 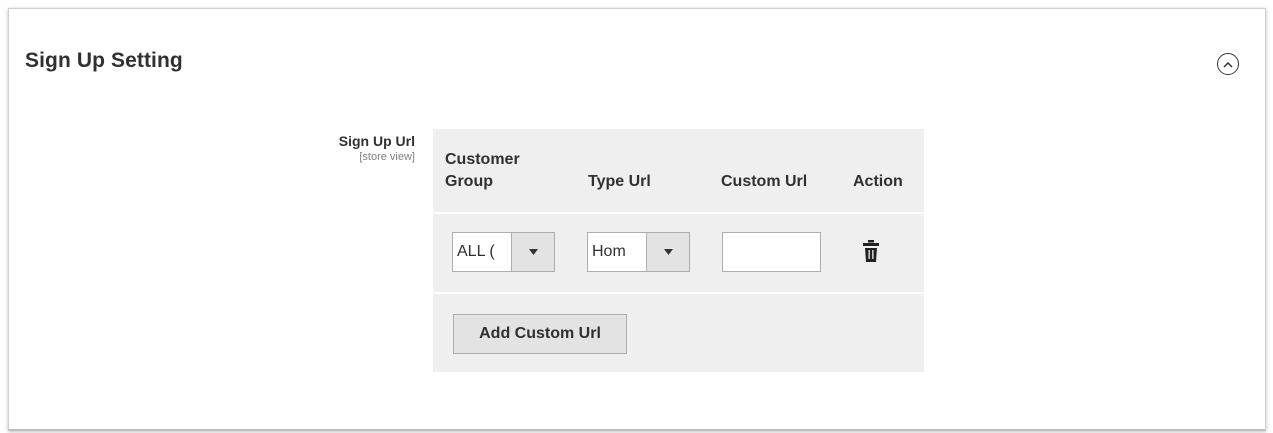 What do you see at coordinates (387, 157) in the screenshot?
I see `field-scope-text: [store view]` at bounding box center [387, 157].